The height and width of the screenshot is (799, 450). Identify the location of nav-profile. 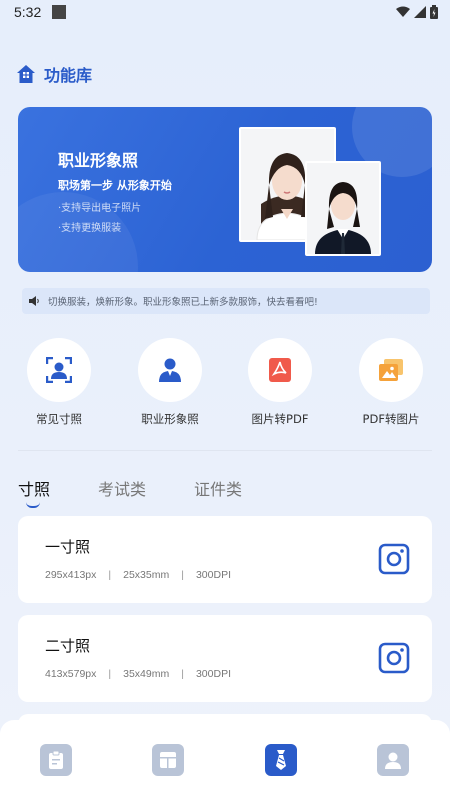
(393, 760).